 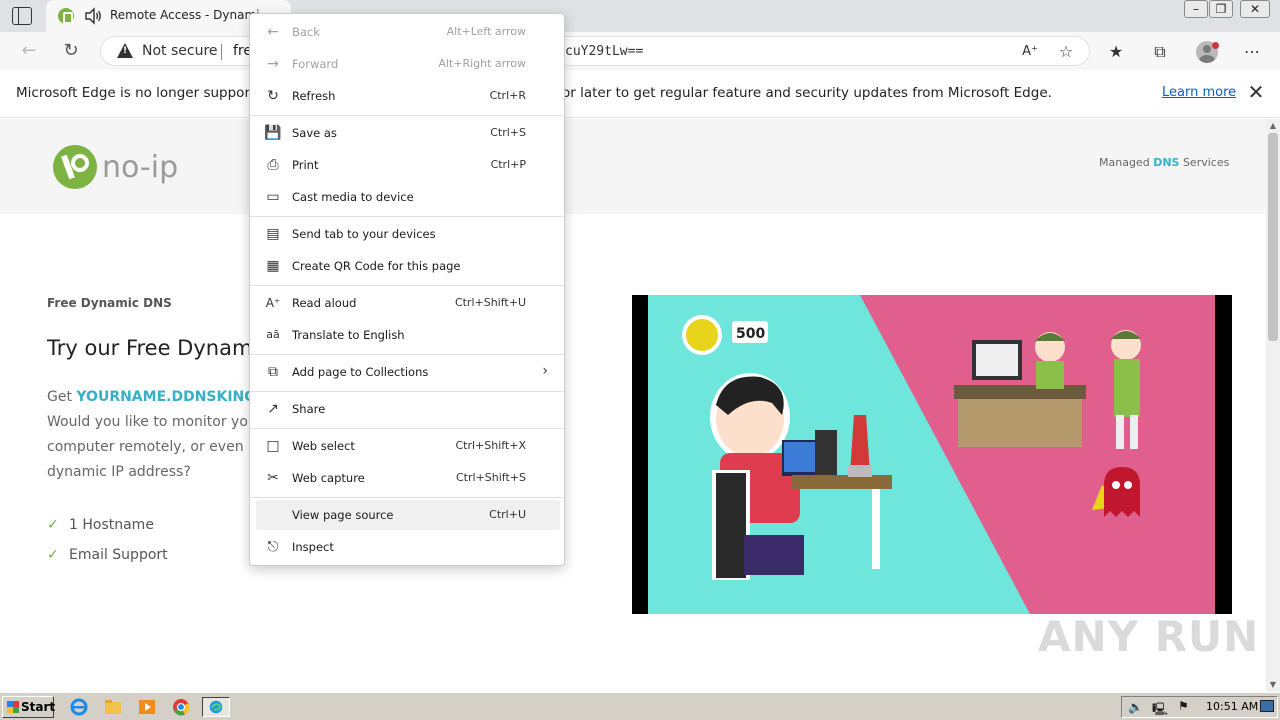 I want to click on back-arrow-icon: ←, so click(x=29, y=51).